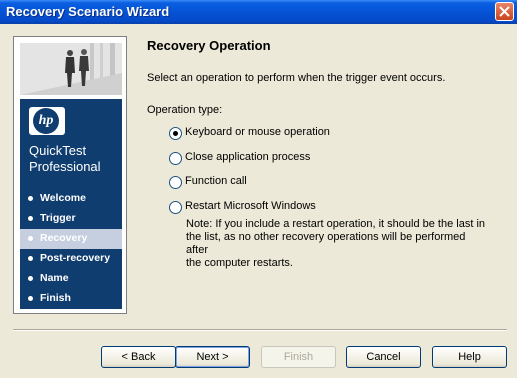  Describe the element at coordinates (64, 238) in the screenshot. I see `step-label: Recovery` at that location.